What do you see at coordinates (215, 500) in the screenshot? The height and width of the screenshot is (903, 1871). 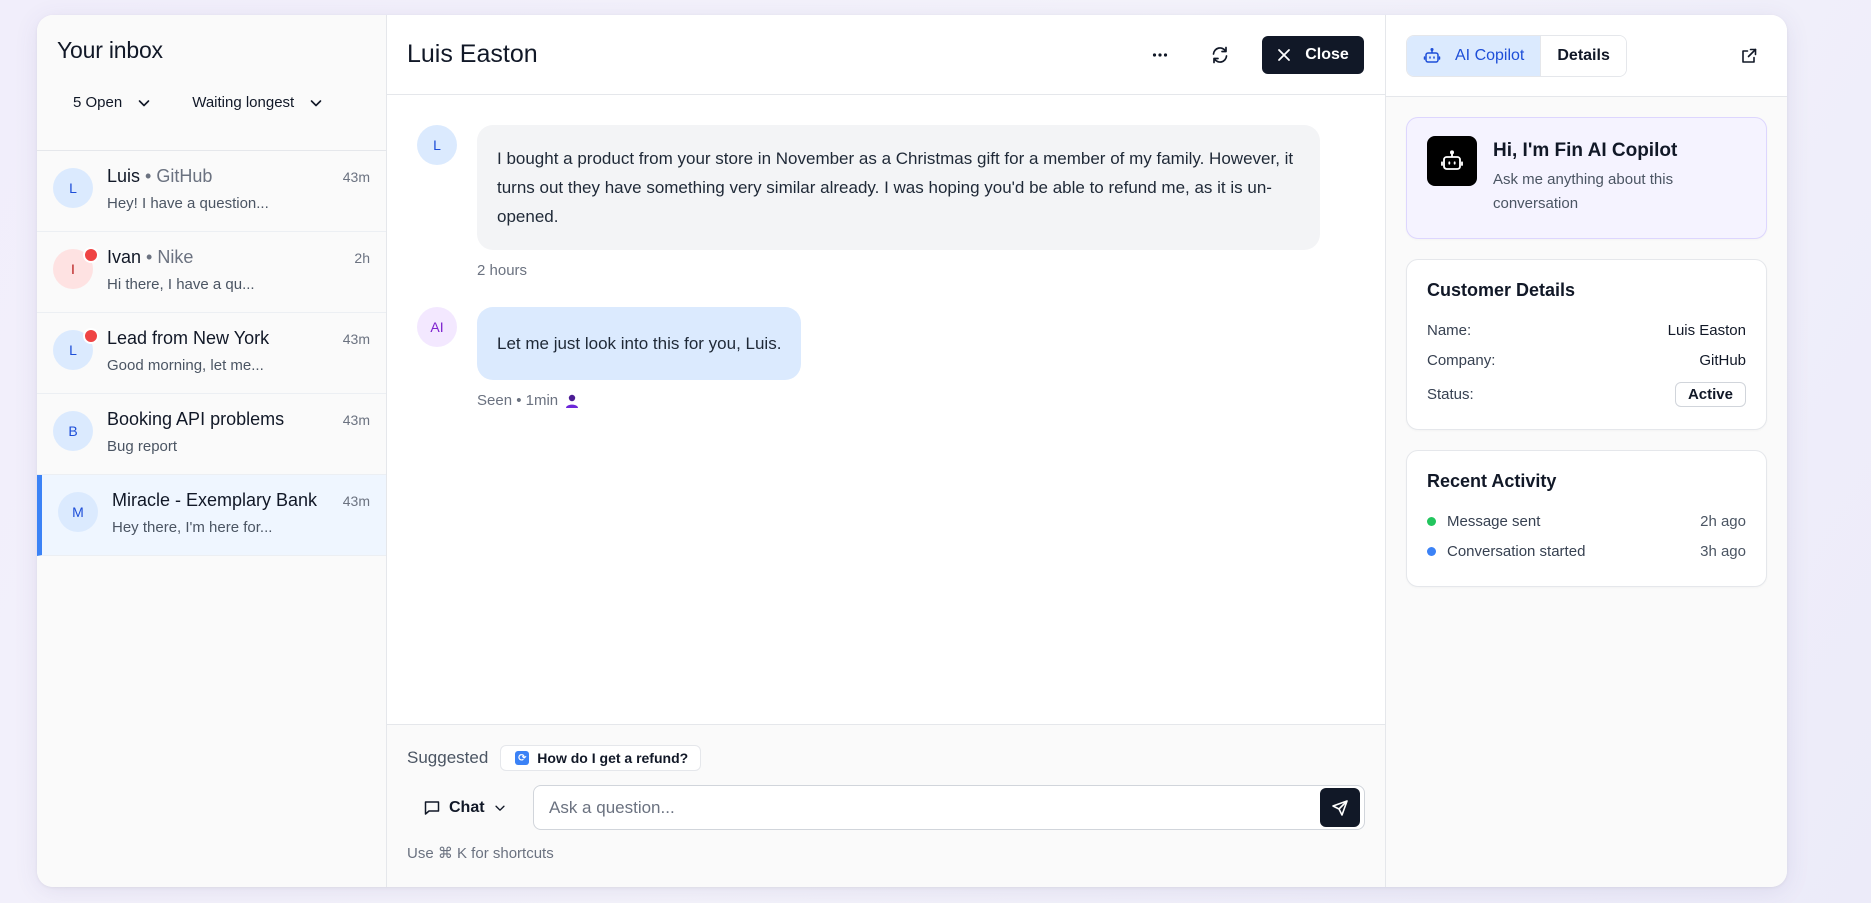 I see `conversation-name: Miracle - Exemplary Bank` at bounding box center [215, 500].